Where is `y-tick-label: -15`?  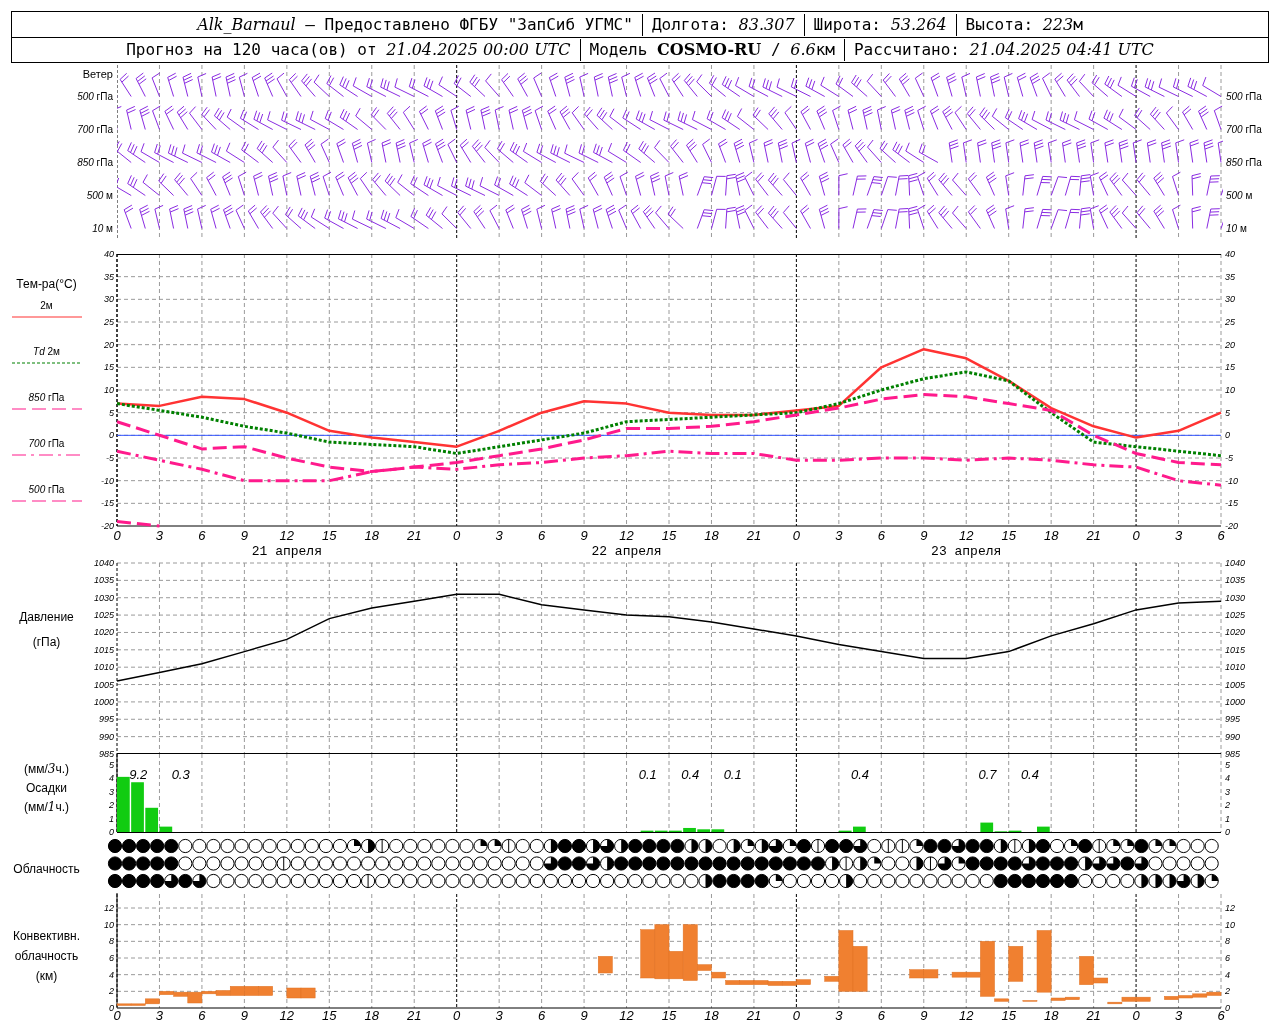
y-tick-label: -15 is located at coordinates (1231, 503).